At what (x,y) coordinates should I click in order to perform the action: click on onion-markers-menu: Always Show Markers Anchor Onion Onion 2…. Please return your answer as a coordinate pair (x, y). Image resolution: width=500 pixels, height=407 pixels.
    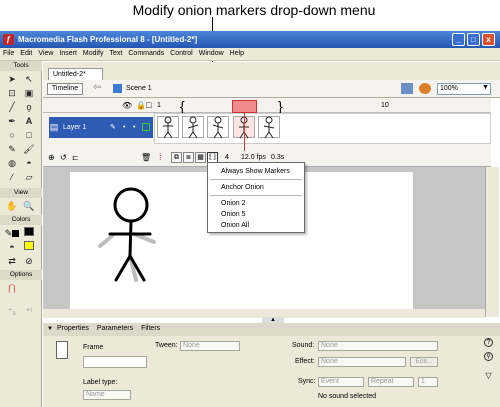
    Looking at the image, I should click on (256, 197).